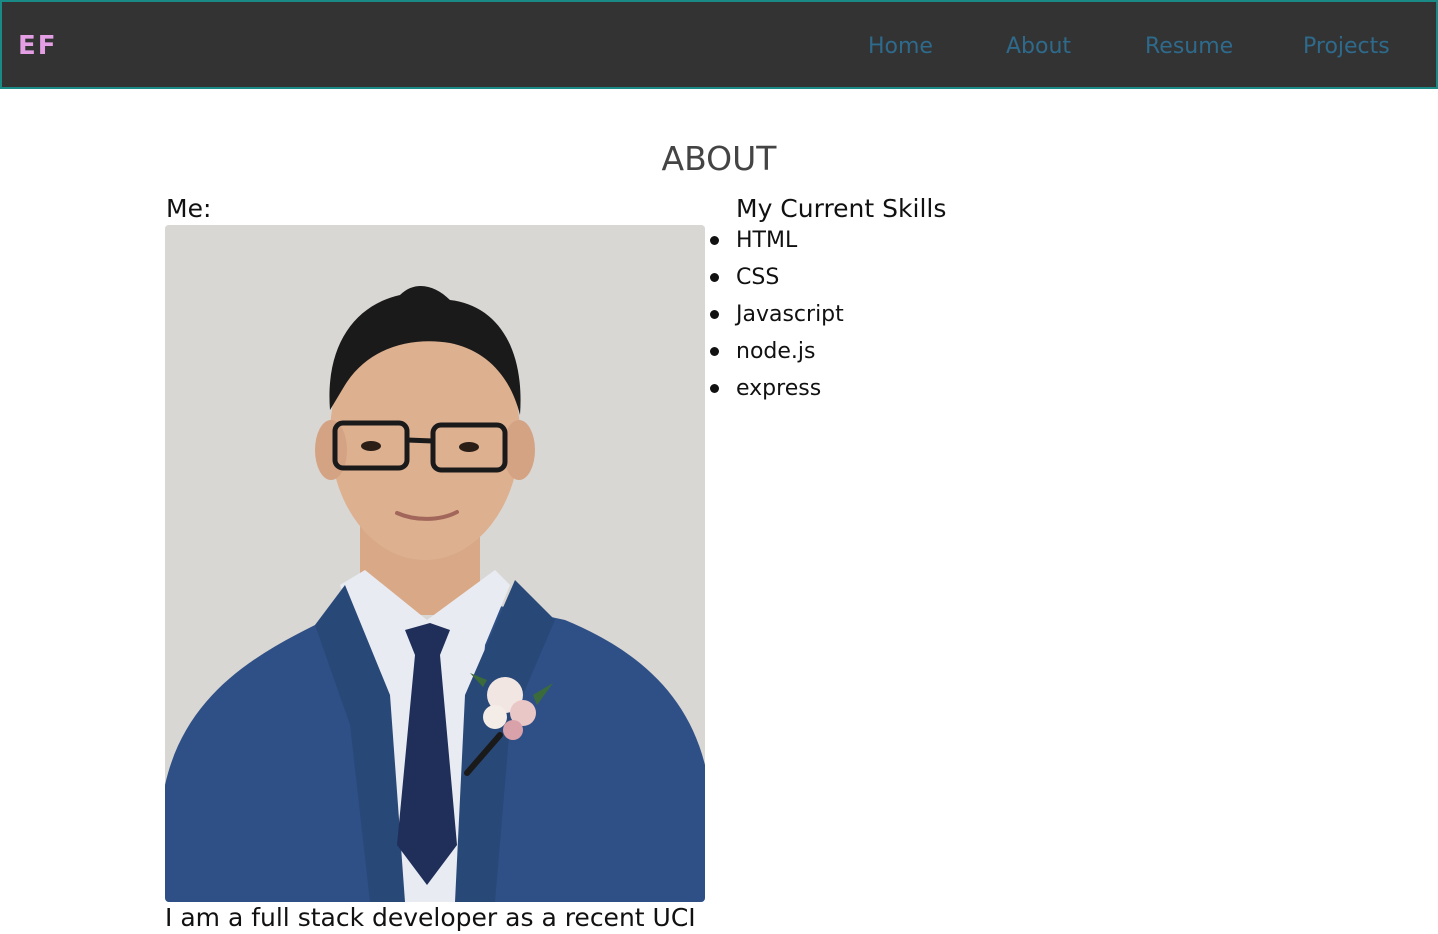 This screenshot has width=1438, height=934. What do you see at coordinates (900, 47) in the screenshot?
I see `nav-link-home: Home` at bounding box center [900, 47].